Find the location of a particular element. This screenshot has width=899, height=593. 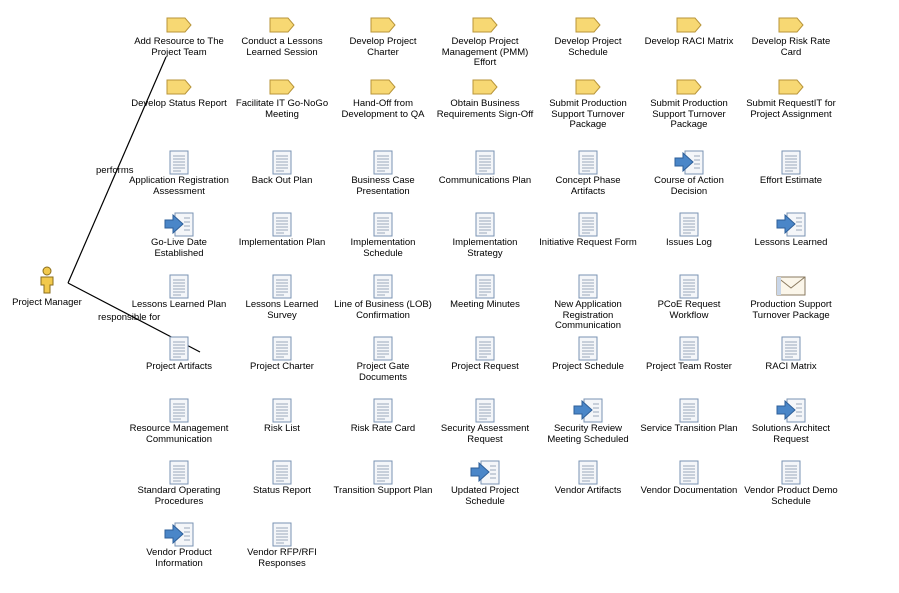

artifact-back-out-plan: Back Out Plan is located at coordinates (282, 168).